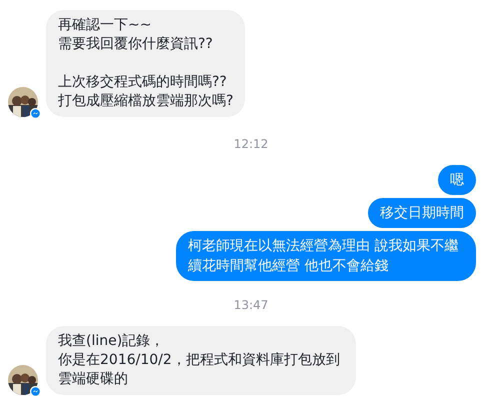  Describe the element at coordinates (422, 213) in the screenshot. I see `message-text: 移交日期時間` at that location.